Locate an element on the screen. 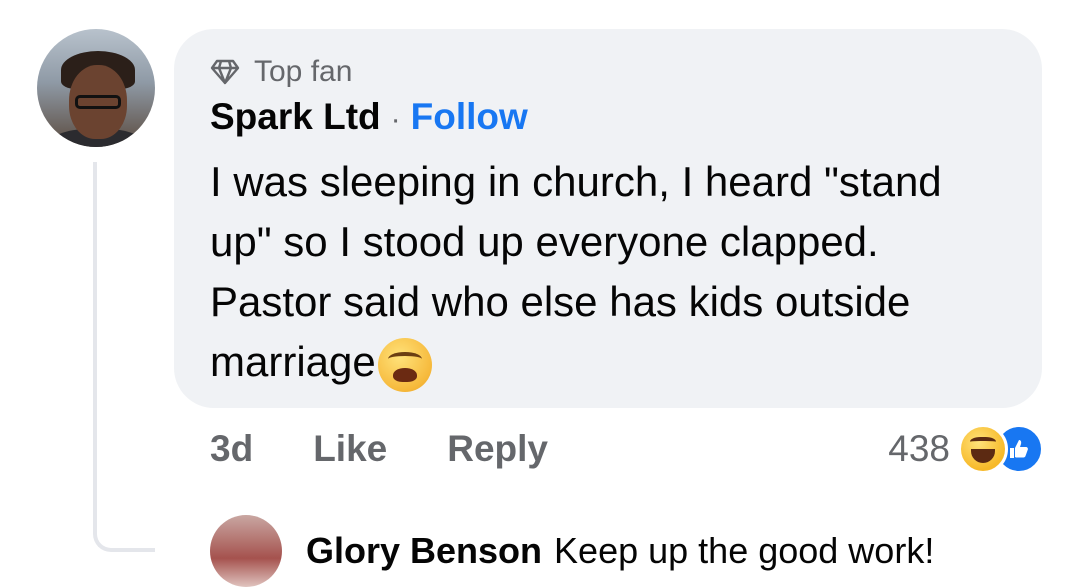  thumbs-up-icon is located at coordinates (1019, 449).